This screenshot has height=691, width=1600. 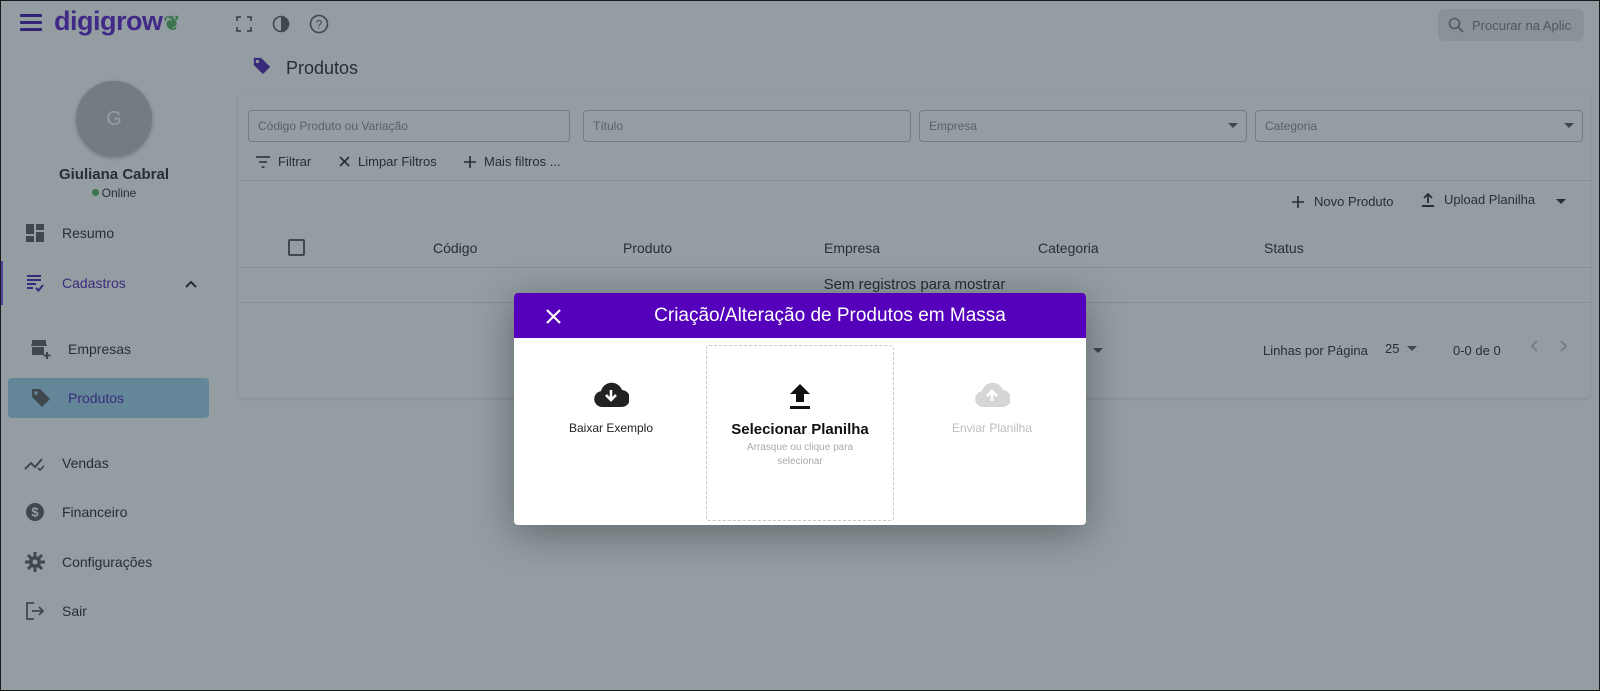 I want to click on send-sheet-button: Enviar Planilha, so click(x=992, y=431).